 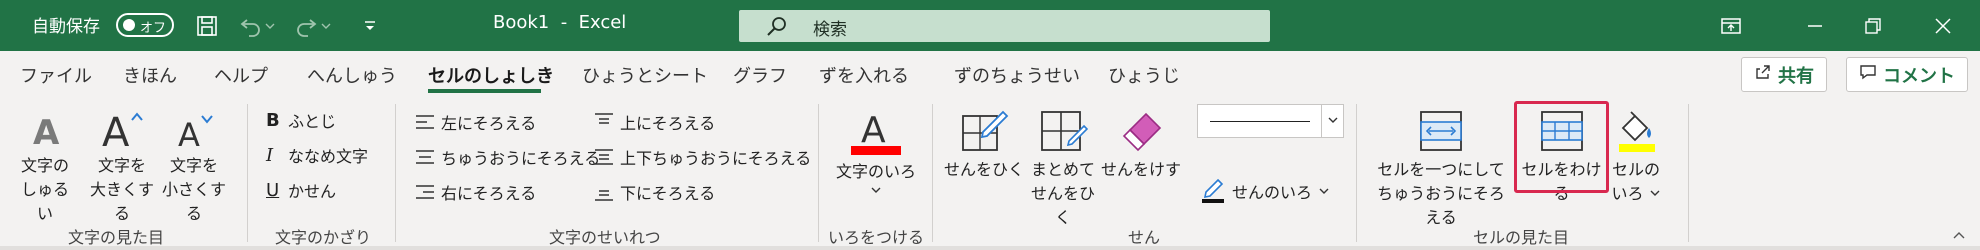 I want to click on comment-button: コメント, so click(x=1907, y=74).